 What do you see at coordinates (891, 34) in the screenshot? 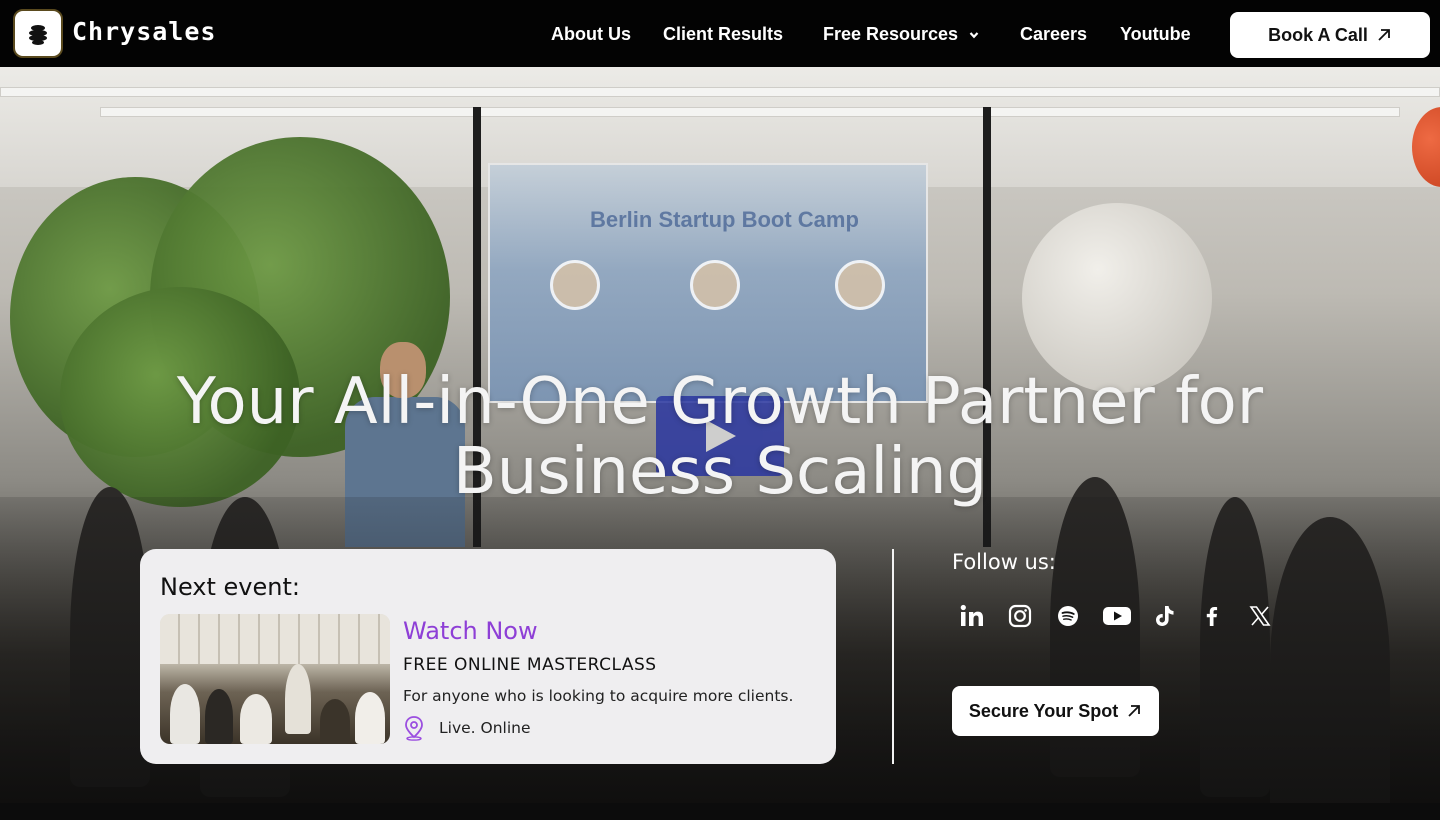
I see `nav-free-resources-label: Free Resources` at bounding box center [891, 34].